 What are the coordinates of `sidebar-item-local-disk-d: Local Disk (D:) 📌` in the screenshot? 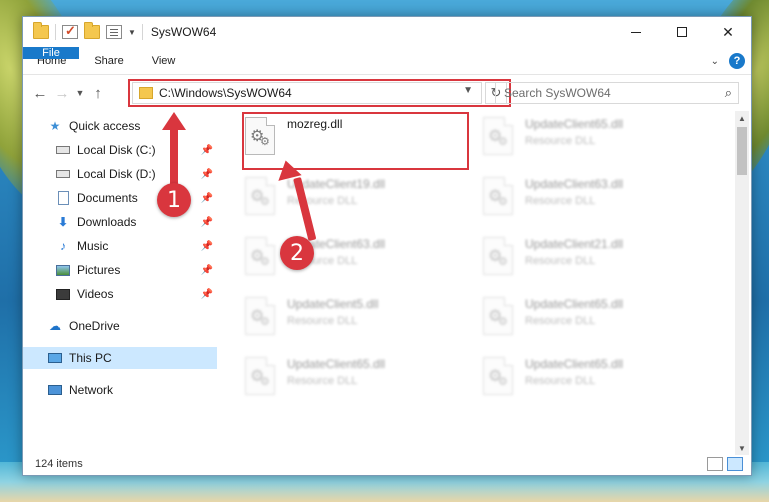 It's located at (136, 174).